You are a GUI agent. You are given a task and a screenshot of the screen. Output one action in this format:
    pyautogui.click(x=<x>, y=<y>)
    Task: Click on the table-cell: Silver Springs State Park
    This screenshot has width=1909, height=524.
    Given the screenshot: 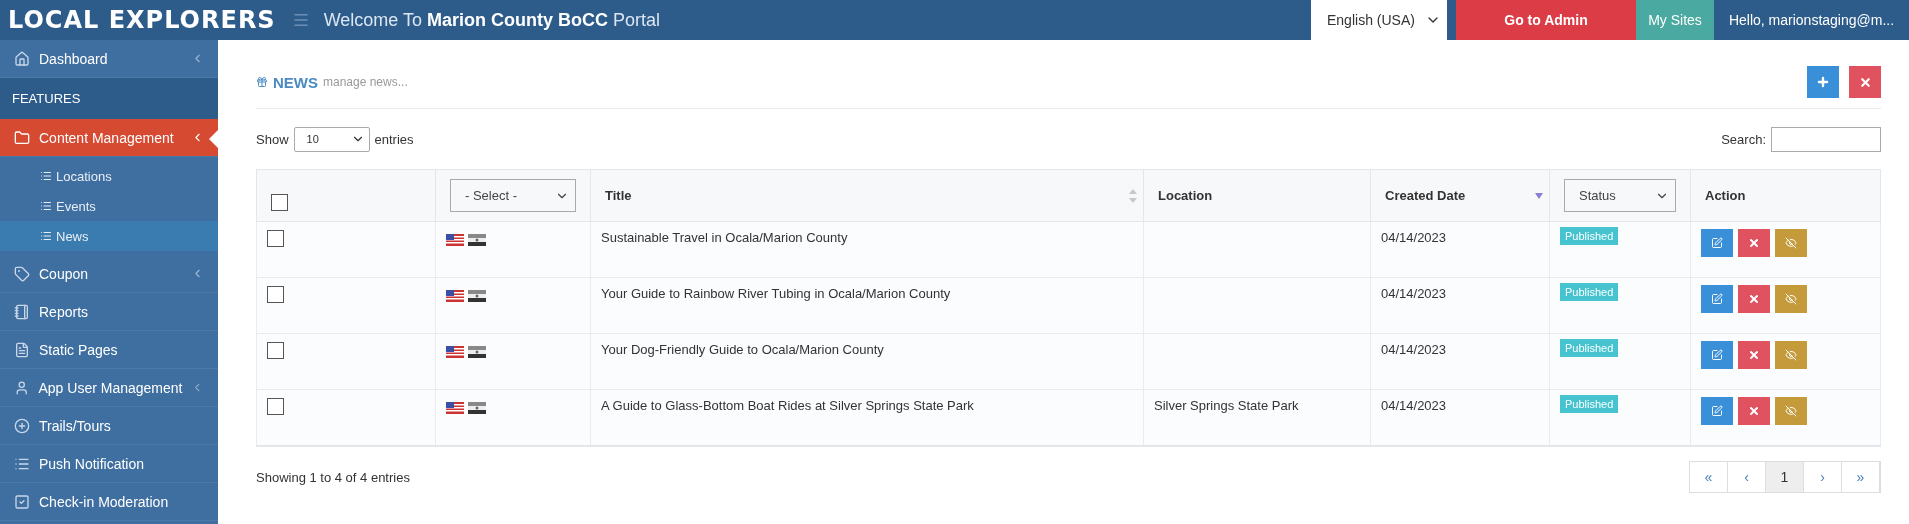 What is the action you would take?
    pyautogui.click(x=1257, y=417)
    